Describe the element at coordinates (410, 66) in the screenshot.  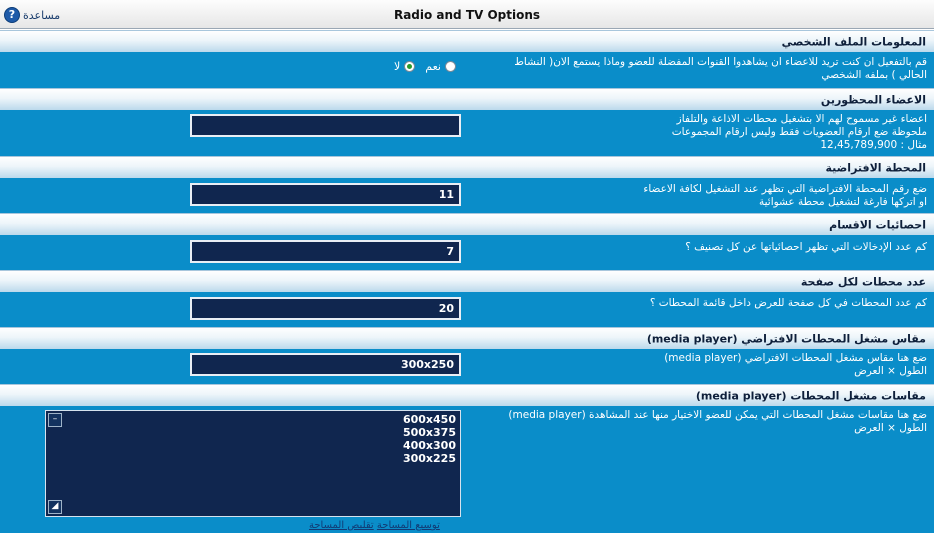
I see `radio-no` at that location.